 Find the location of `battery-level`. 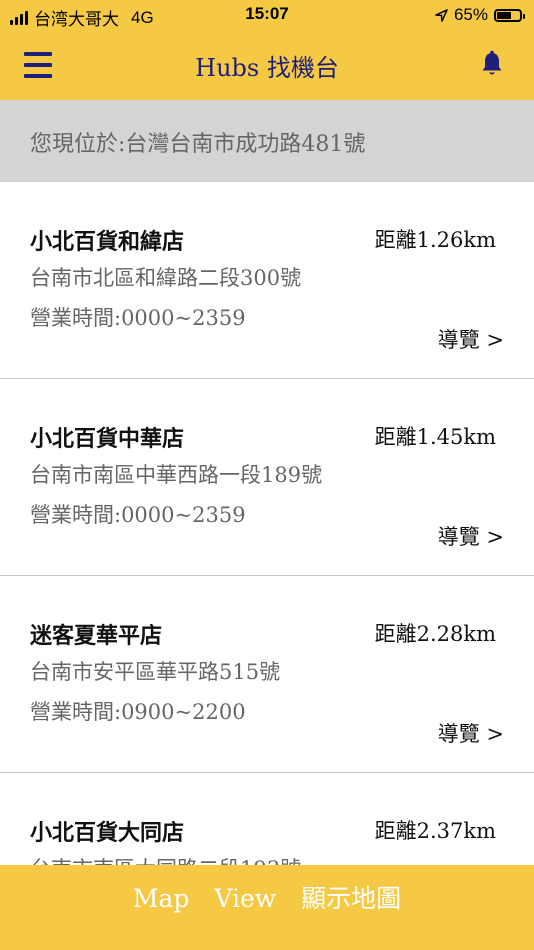

battery-level is located at coordinates (504, 15).